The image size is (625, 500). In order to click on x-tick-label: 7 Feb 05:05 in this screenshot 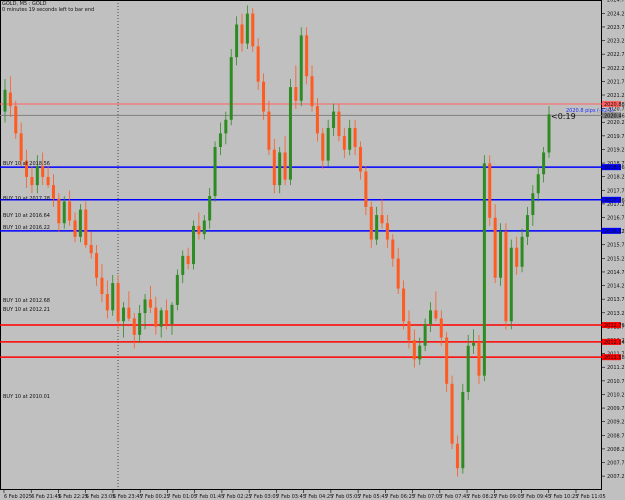, I will do `click(346, 497)`.